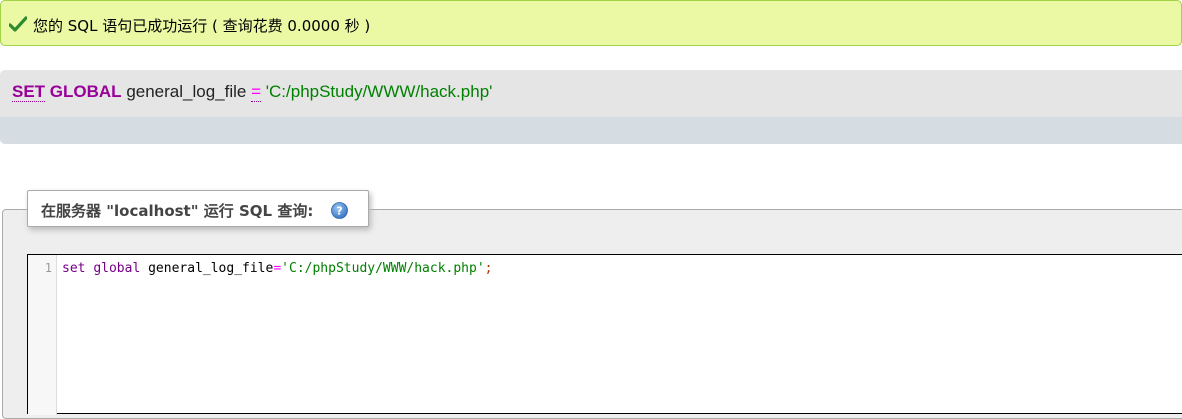 The height and width of the screenshot is (419, 1182). I want to click on help-icon: ?, so click(339, 210).